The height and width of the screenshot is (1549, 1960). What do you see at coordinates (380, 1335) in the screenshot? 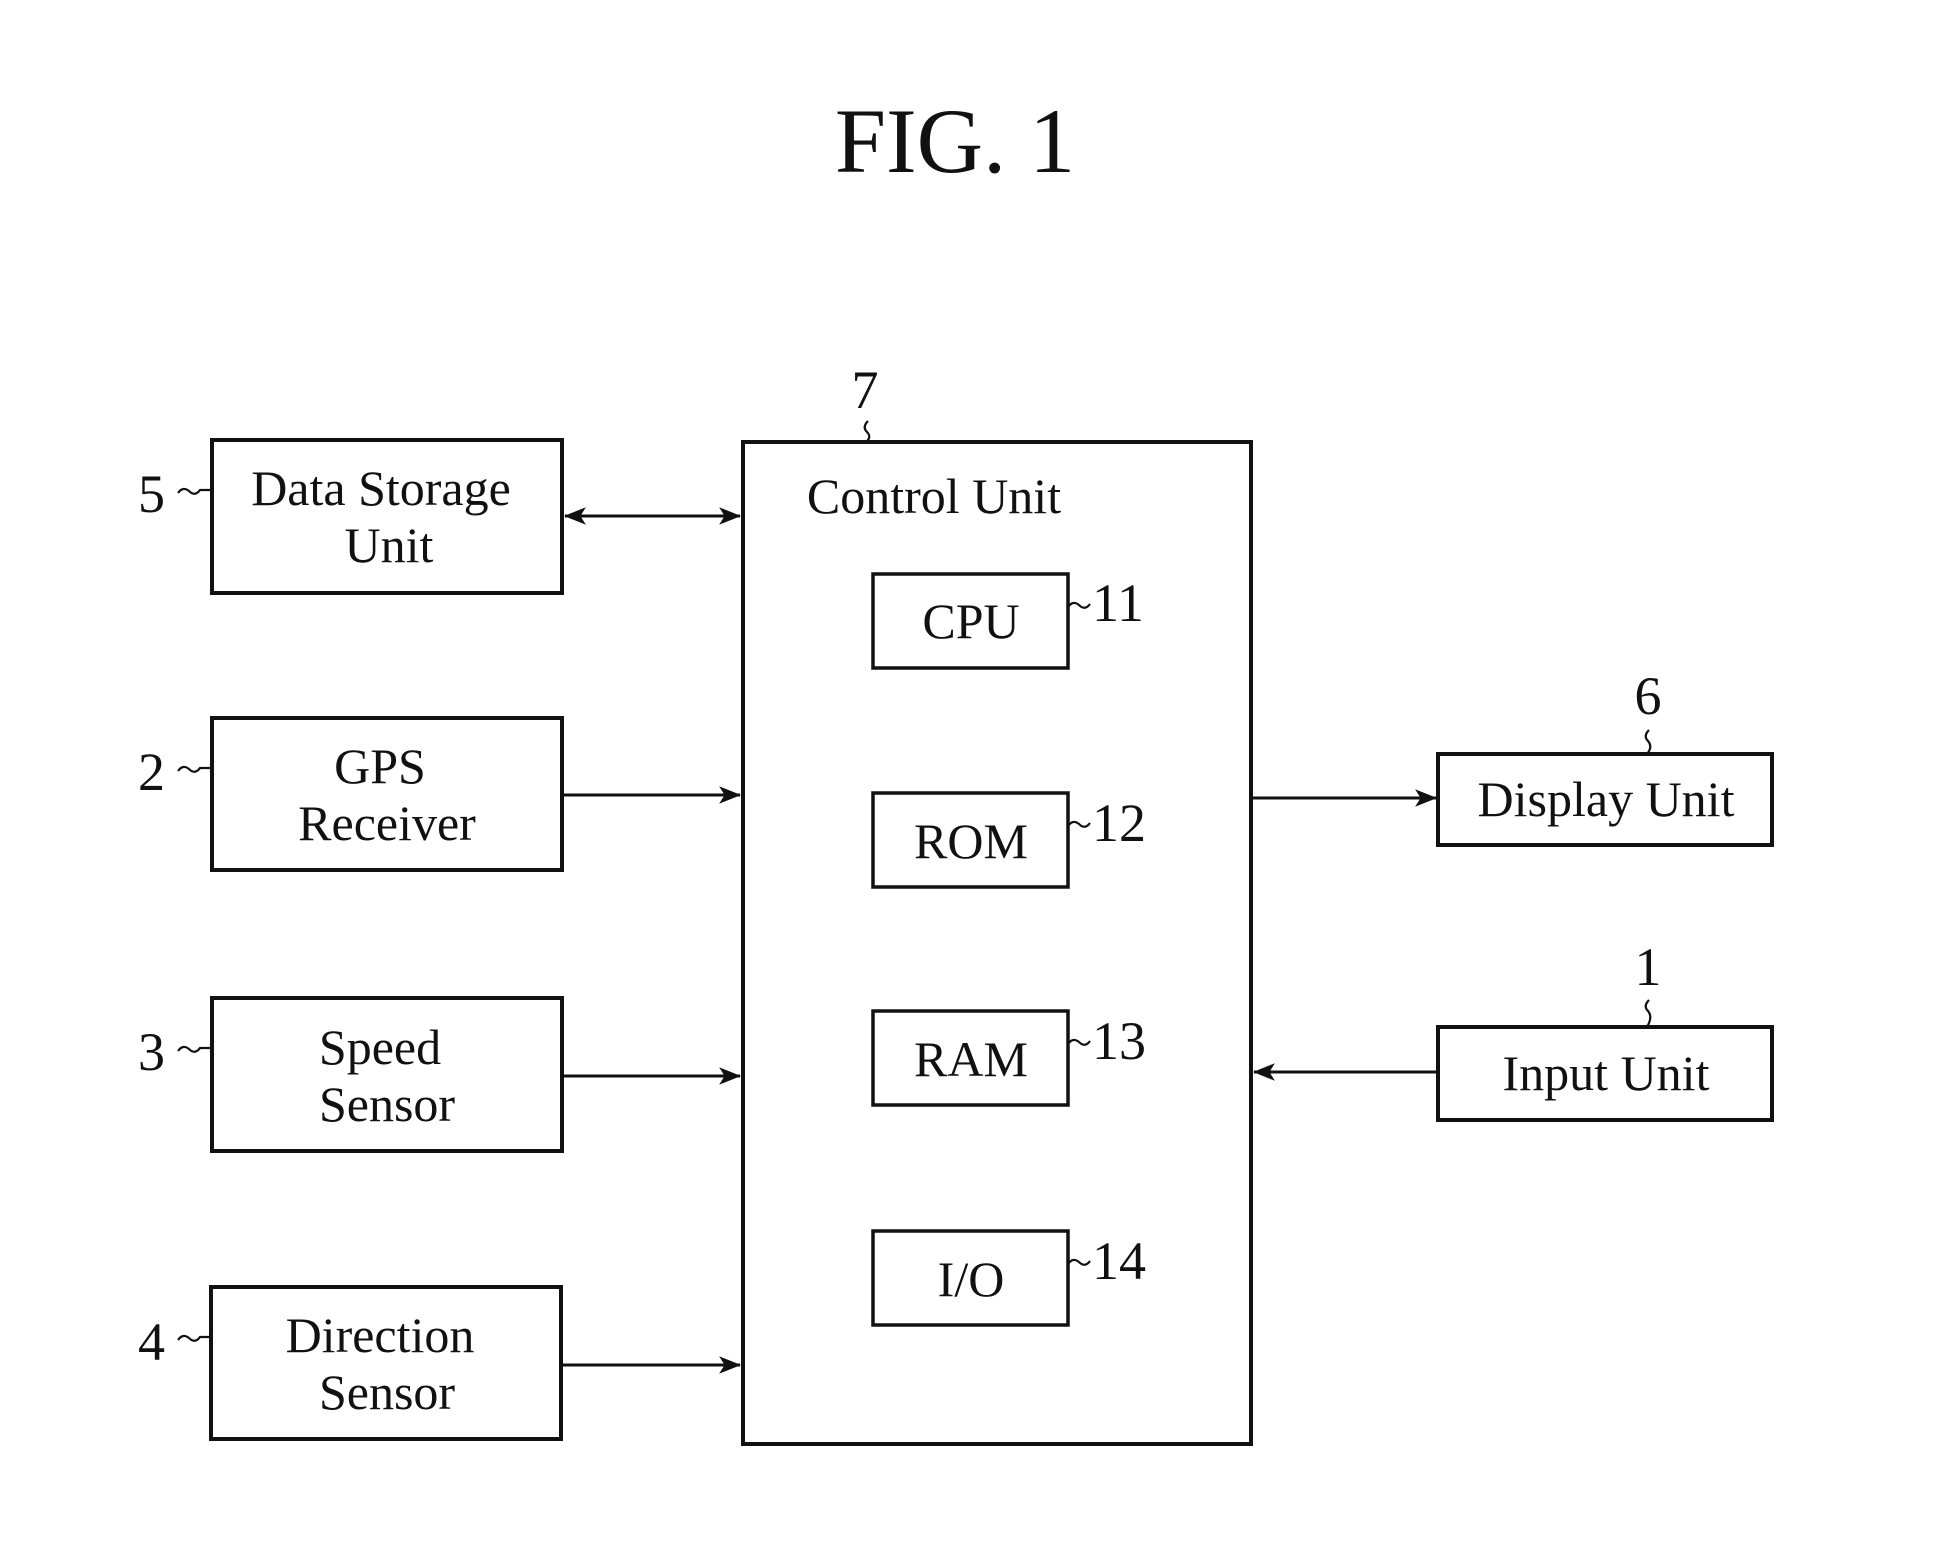
I see `direction-label-line1: Direction` at bounding box center [380, 1335].